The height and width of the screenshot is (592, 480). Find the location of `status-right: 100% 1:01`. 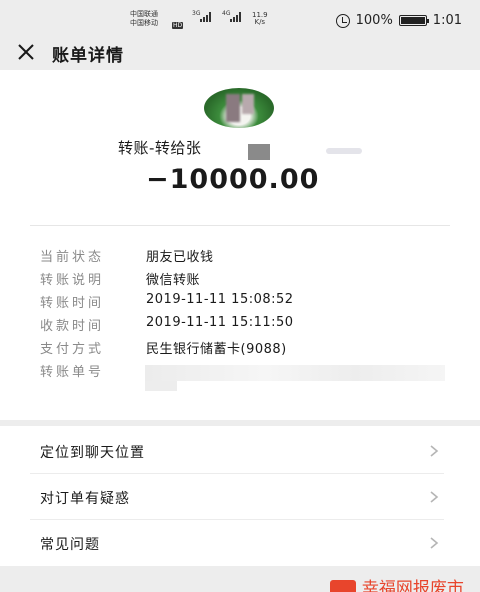

status-right: 100% 1:01 is located at coordinates (398, 20).